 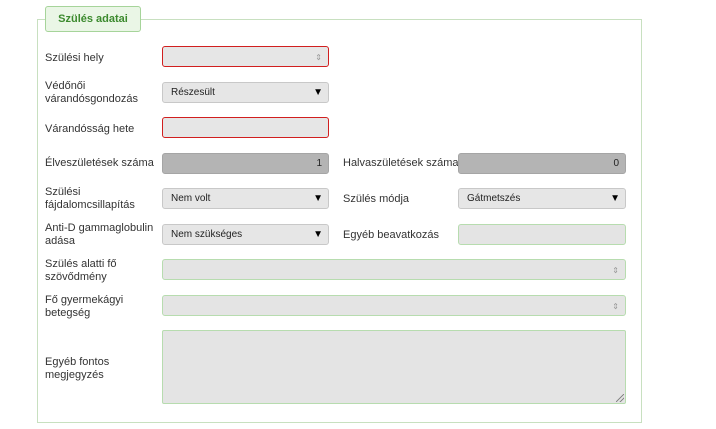 What do you see at coordinates (99, 234) in the screenshot?
I see `anti-d-label: Anti-D gammaglobulin adása` at bounding box center [99, 234].